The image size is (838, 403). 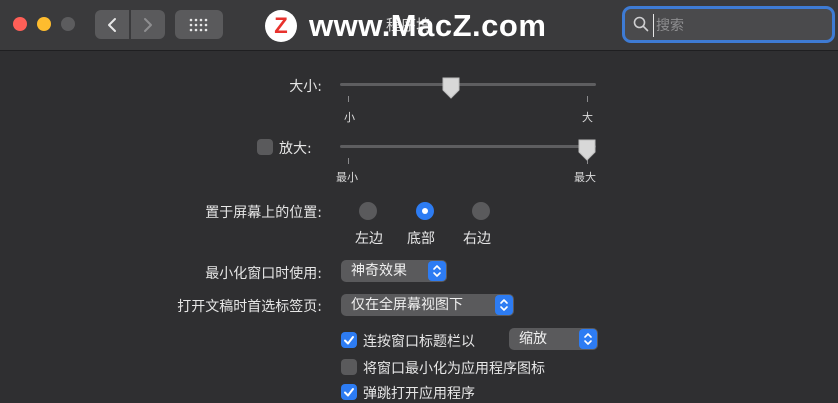 I want to click on watermark-logo-letter: Z, so click(x=281, y=25).